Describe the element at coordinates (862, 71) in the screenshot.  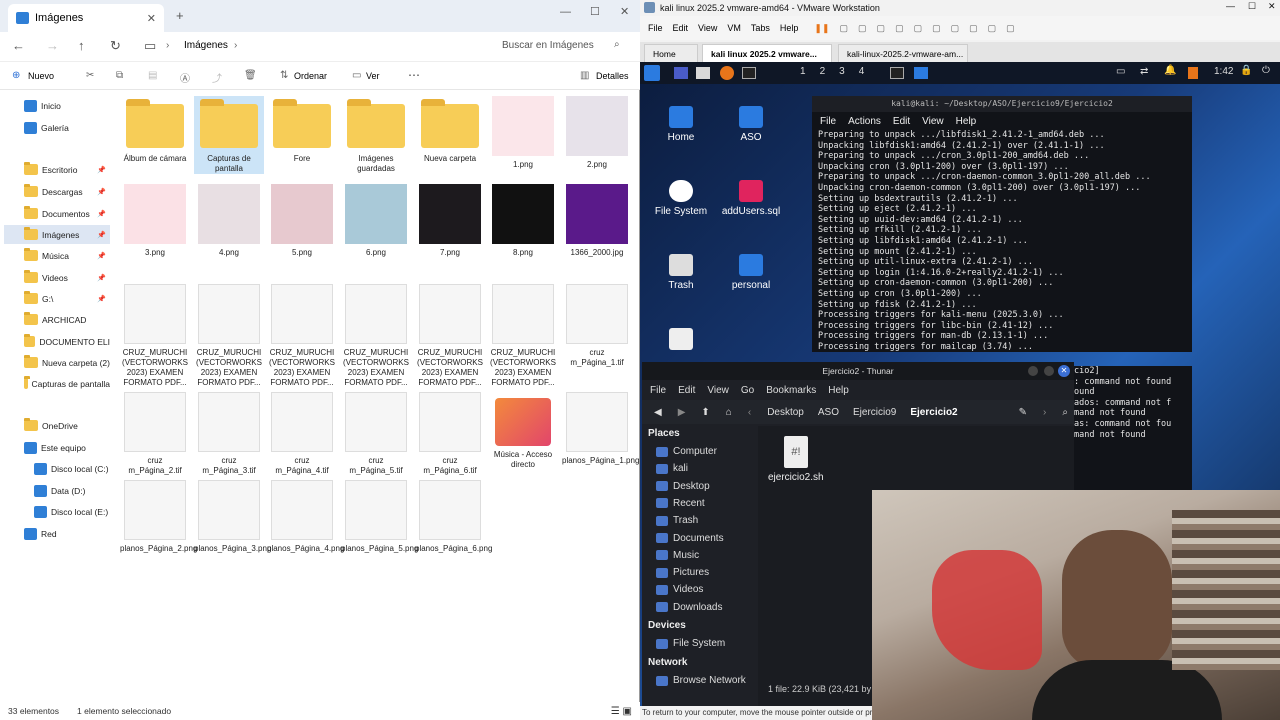
I see `workspace-4: 4` at that location.